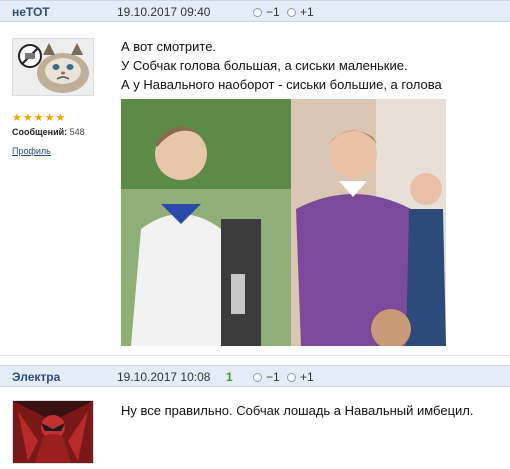 The image size is (510, 469). What do you see at coordinates (164, 12) in the screenshot?
I see `post-date: 19.10.2017 09:40` at bounding box center [164, 12].